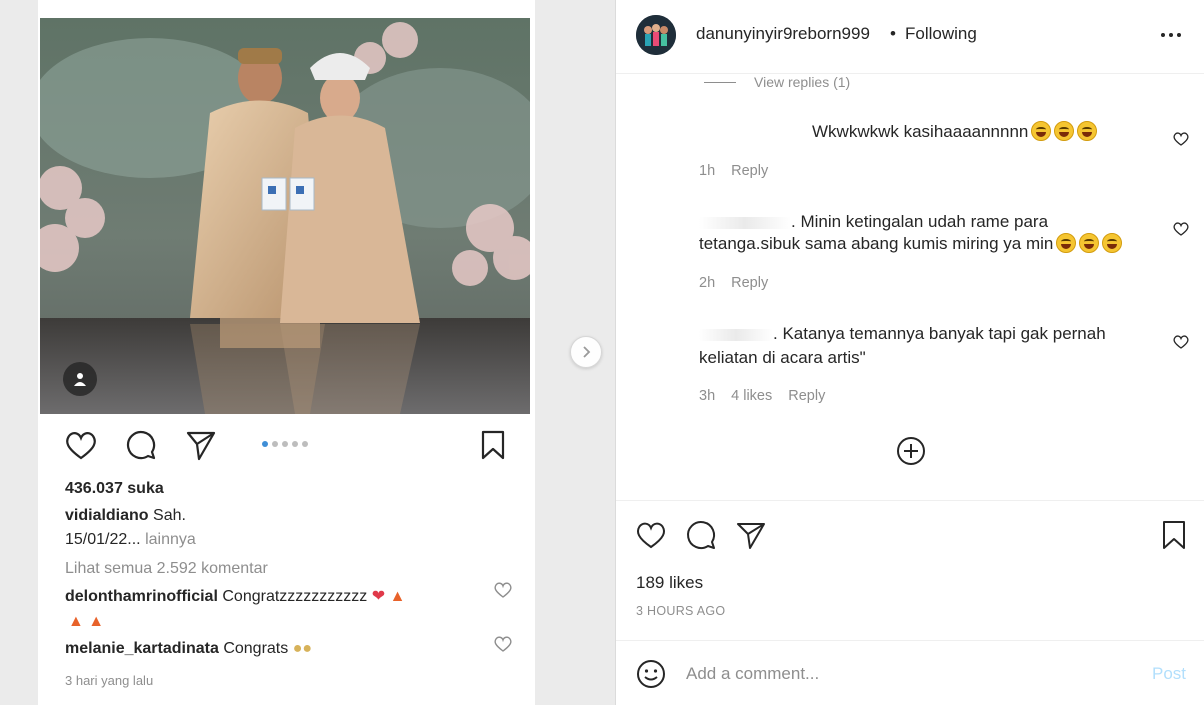  What do you see at coordinates (114, 488) in the screenshot?
I see `embedded-likes-count: 436.037 suka` at bounding box center [114, 488].